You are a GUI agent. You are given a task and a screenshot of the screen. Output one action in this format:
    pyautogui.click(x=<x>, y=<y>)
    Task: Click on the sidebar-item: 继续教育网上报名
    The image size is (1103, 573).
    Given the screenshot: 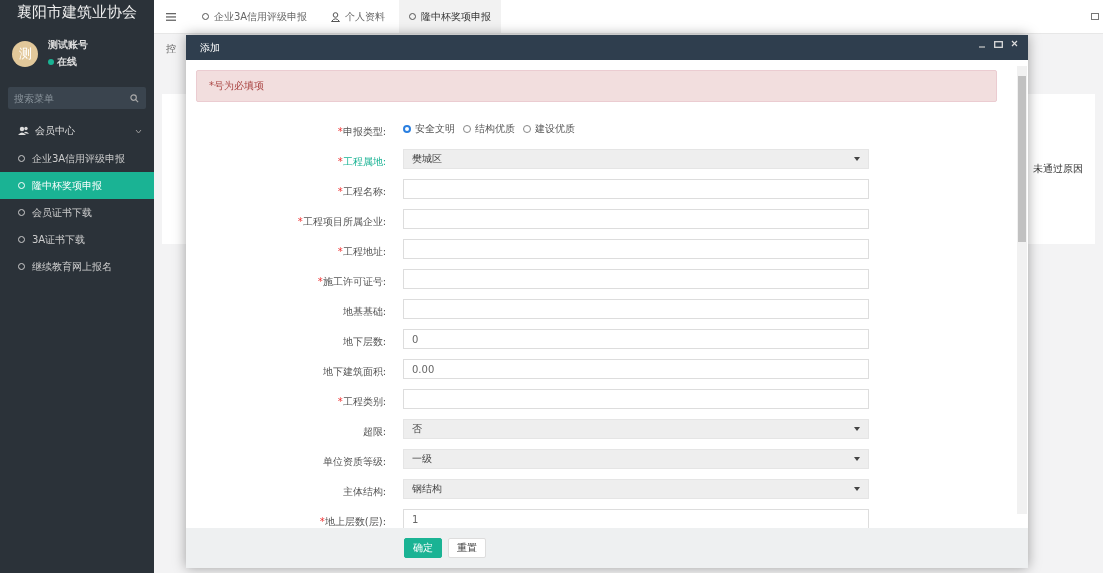 What is the action you would take?
    pyautogui.click(x=77, y=266)
    